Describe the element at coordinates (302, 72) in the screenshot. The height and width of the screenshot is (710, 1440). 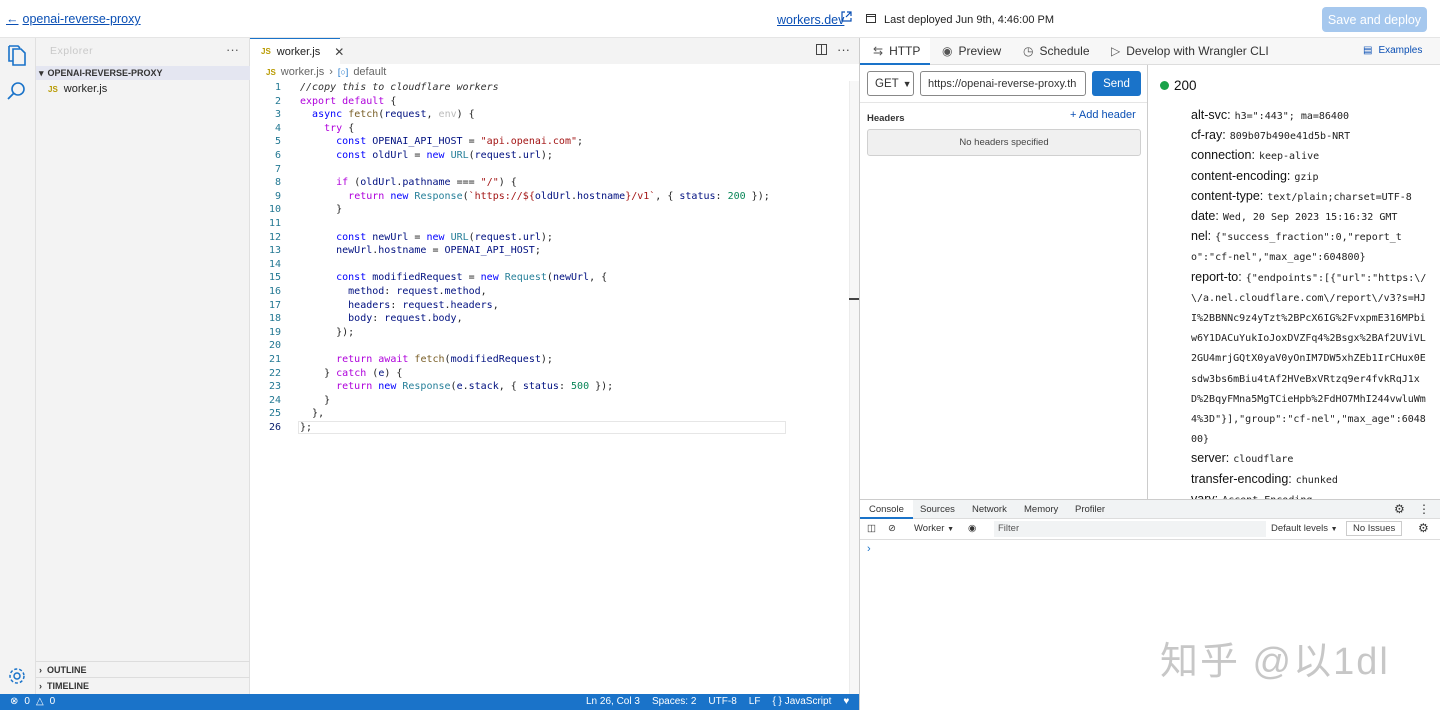
I see `breadcrumb-file: worker.js` at that location.